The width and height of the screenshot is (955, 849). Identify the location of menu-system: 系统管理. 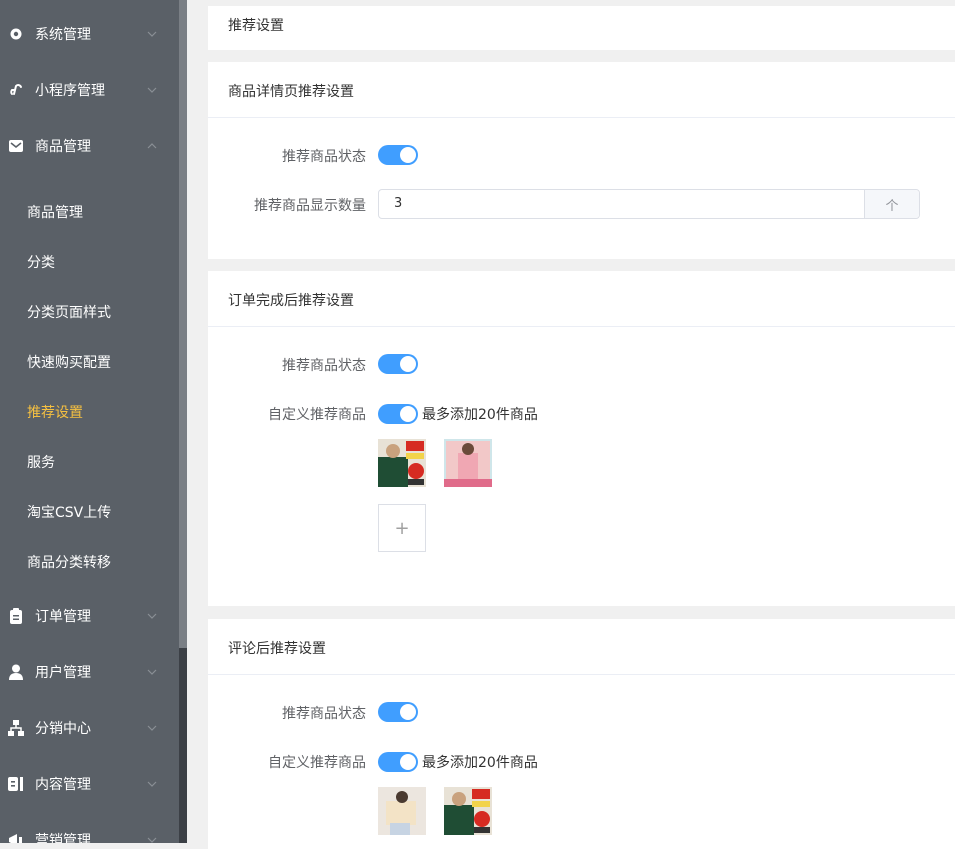
(90, 34).